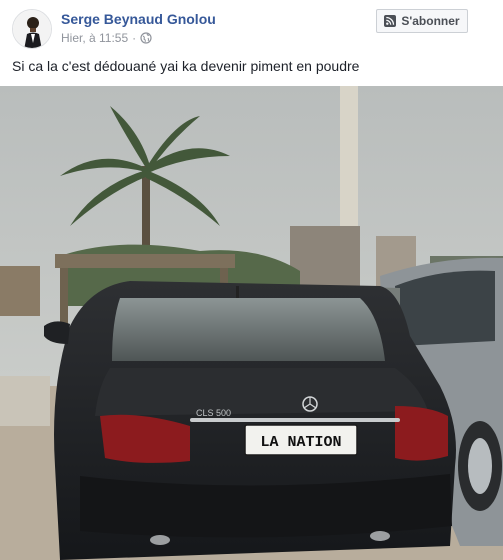  I want to click on license-plate: LA NATION, so click(300, 442).